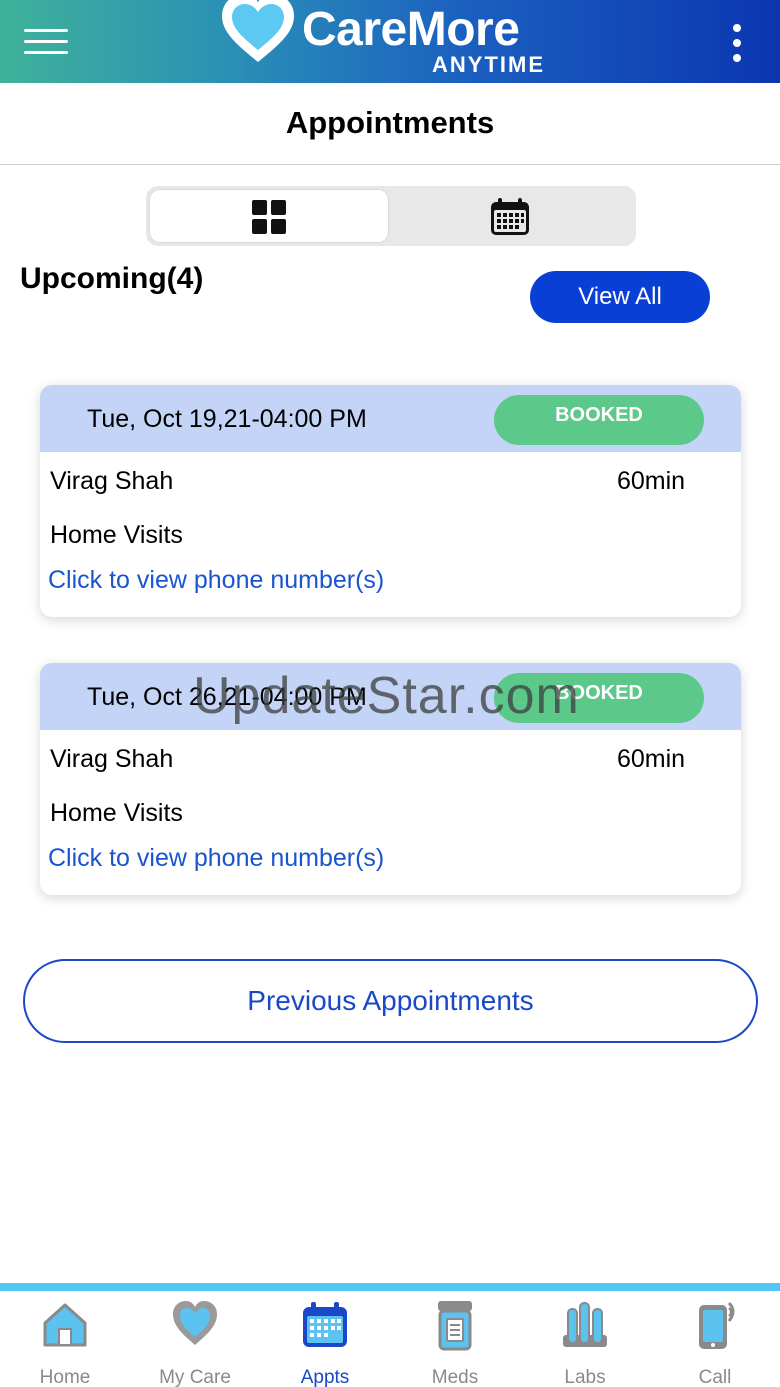 The width and height of the screenshot is (780, 1387). I want to click on grid-view-toggle, so click(269, 216).